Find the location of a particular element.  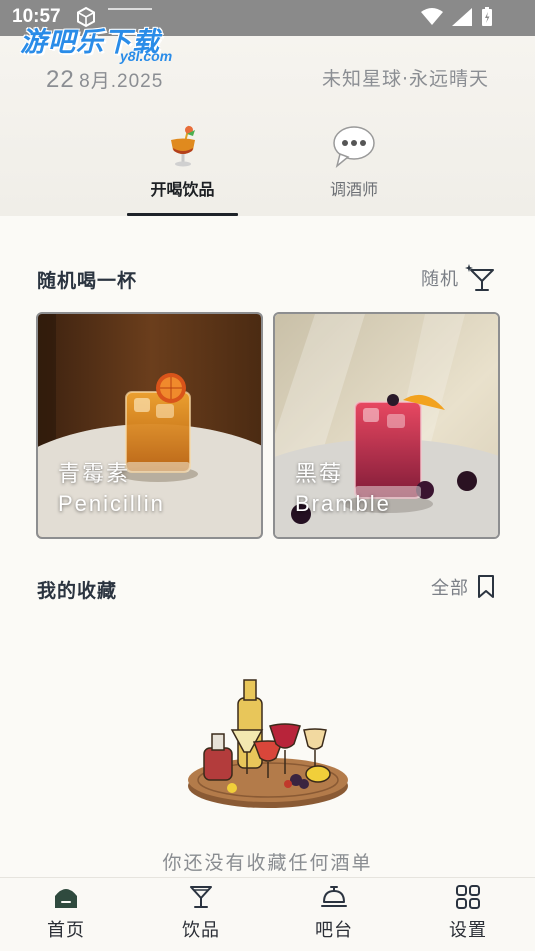

nav-bar: 吧台 is located at coordinates (334, 913).